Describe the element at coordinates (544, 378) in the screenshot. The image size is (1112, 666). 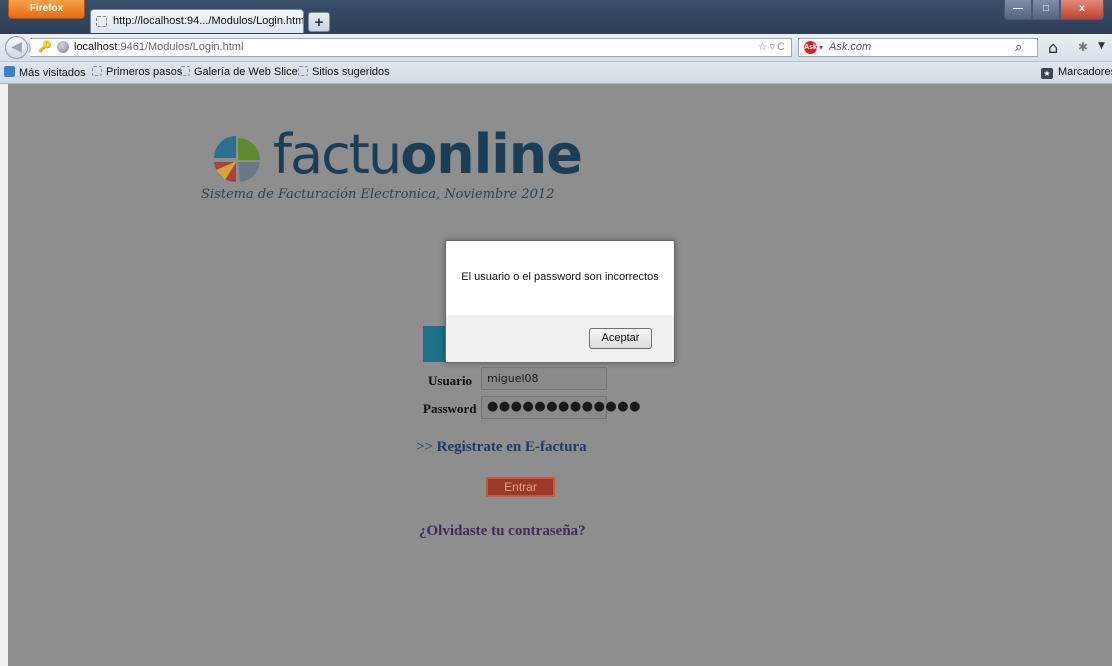
I see `usuario-field: miguel08` at that location.